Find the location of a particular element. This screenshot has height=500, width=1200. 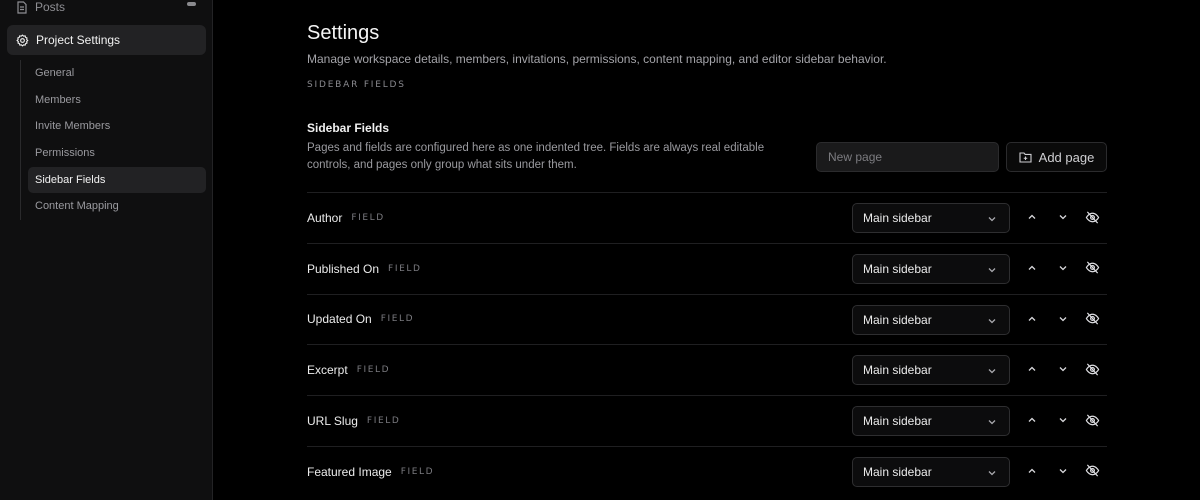

gear-icon is located at coordinates (22, 40).